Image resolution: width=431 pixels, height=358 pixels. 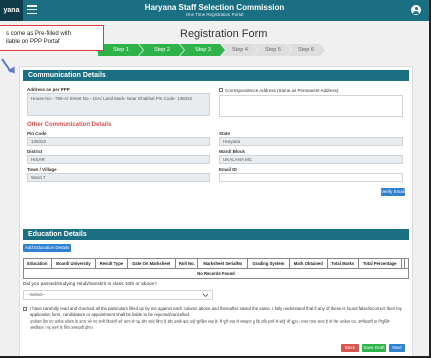 What do you see at coordinates (311, 141) in the screenshot?
I see `state-field: Haryana` at bounding box center [311, 141].